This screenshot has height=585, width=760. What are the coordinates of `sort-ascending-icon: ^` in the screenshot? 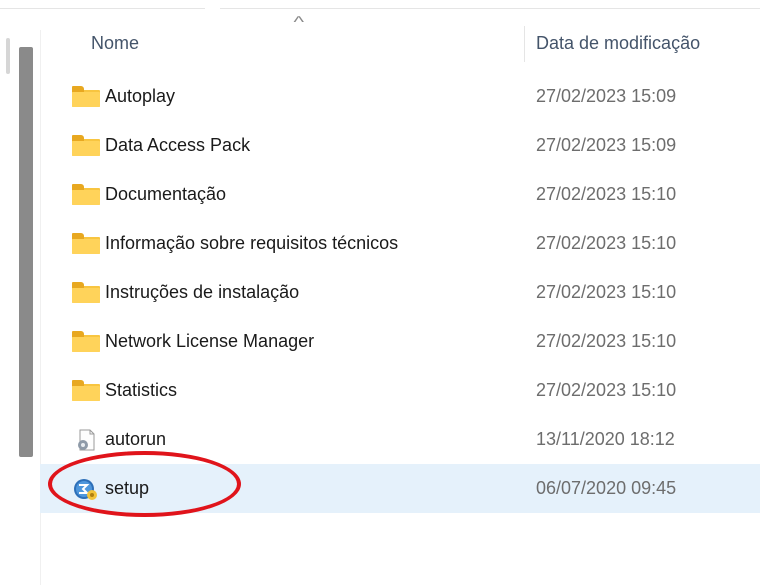 It's located at (299, 22).